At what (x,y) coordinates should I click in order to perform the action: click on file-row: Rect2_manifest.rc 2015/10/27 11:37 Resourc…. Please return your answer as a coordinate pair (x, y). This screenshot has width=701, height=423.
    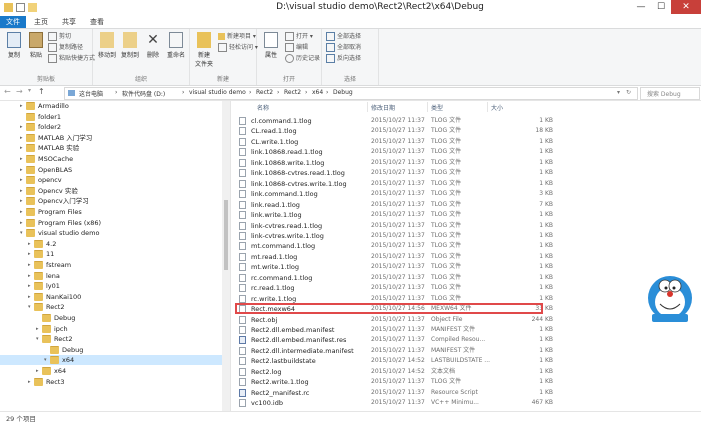
    Looking at the image, I should click on (397, 393).